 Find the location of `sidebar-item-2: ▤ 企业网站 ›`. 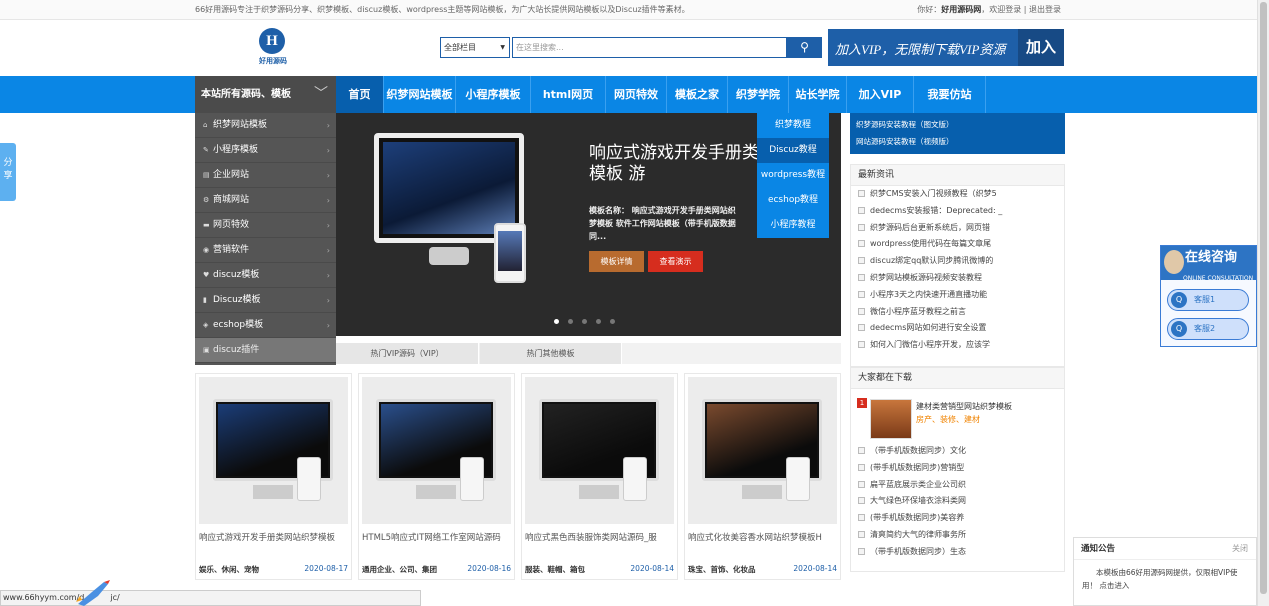

sidebar-item-2: ▤ 企业网站 › is located at coordinates (265, 175).